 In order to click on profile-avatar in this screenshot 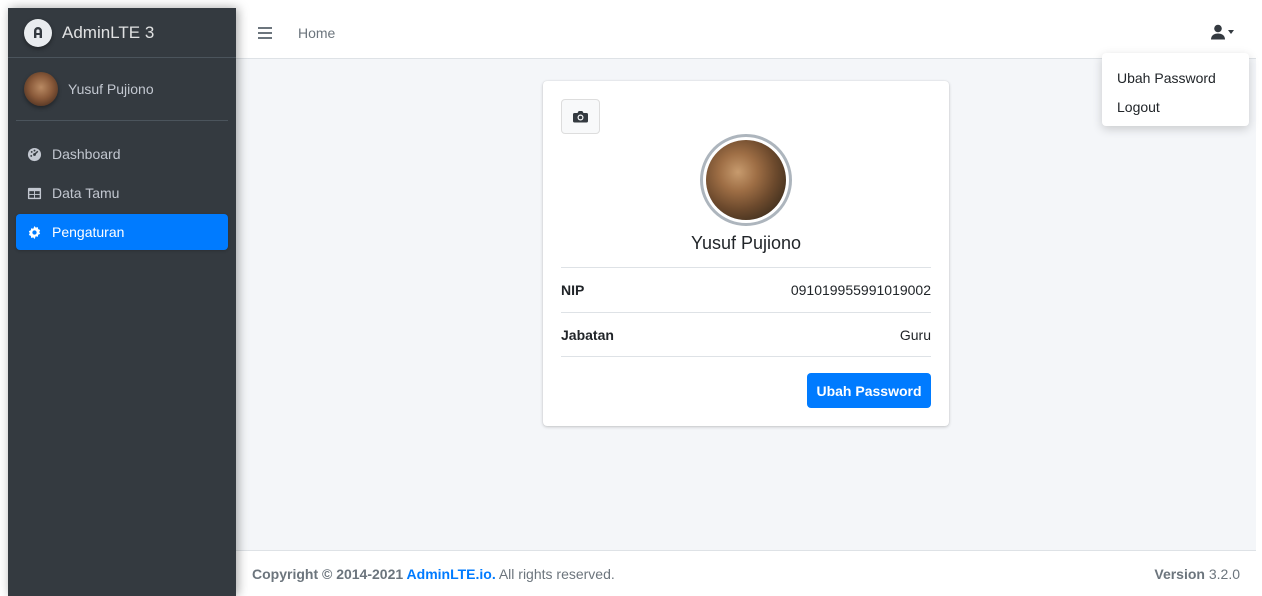, I will do `click(746, 180)`.